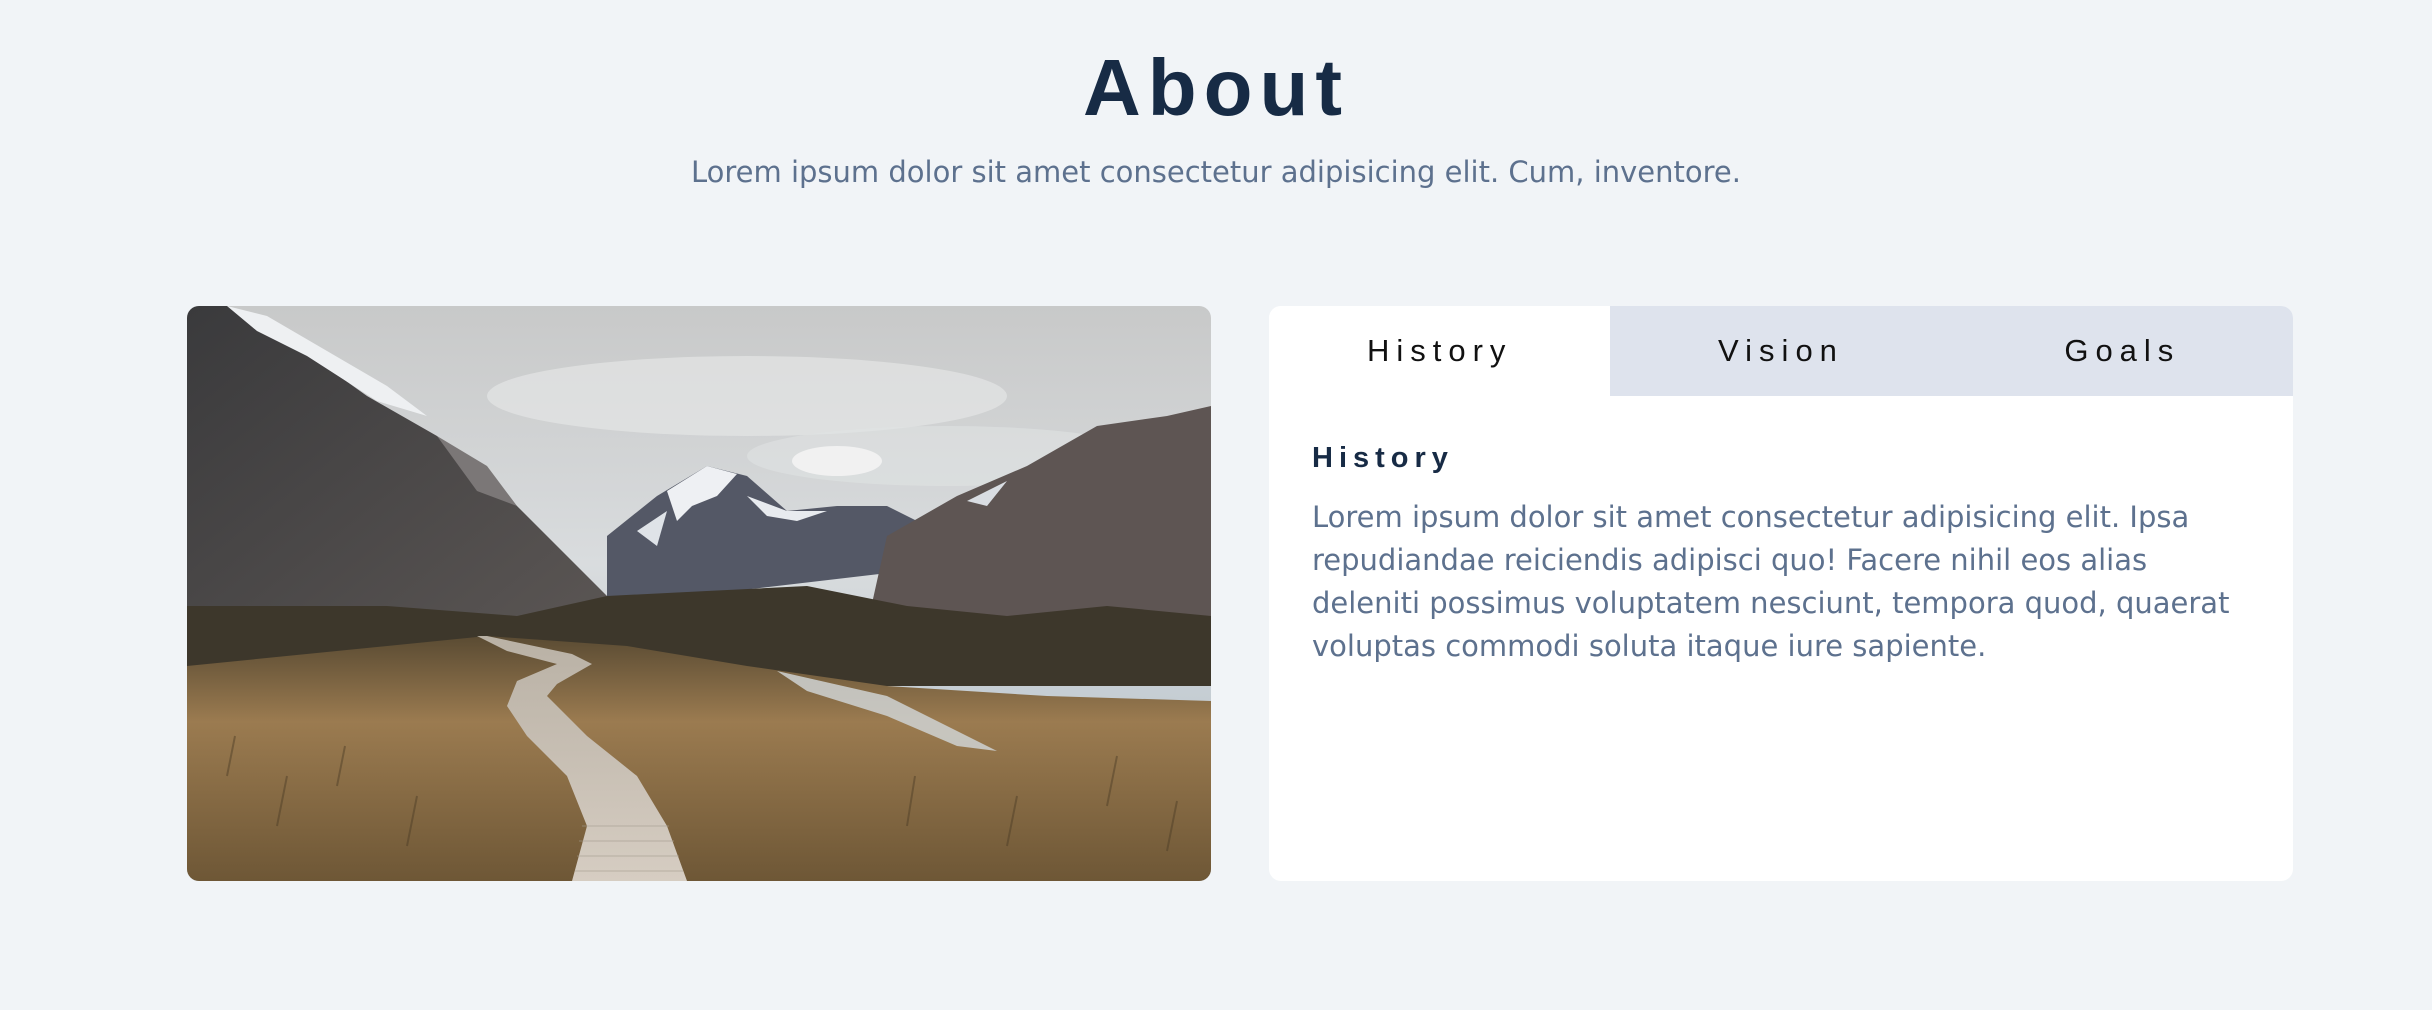 The height and width of the screenshot is (1010, 2432). Describe the element at coordinates (2122, 351) in the screenshot. I see `tab-goals: Goals` at that location.